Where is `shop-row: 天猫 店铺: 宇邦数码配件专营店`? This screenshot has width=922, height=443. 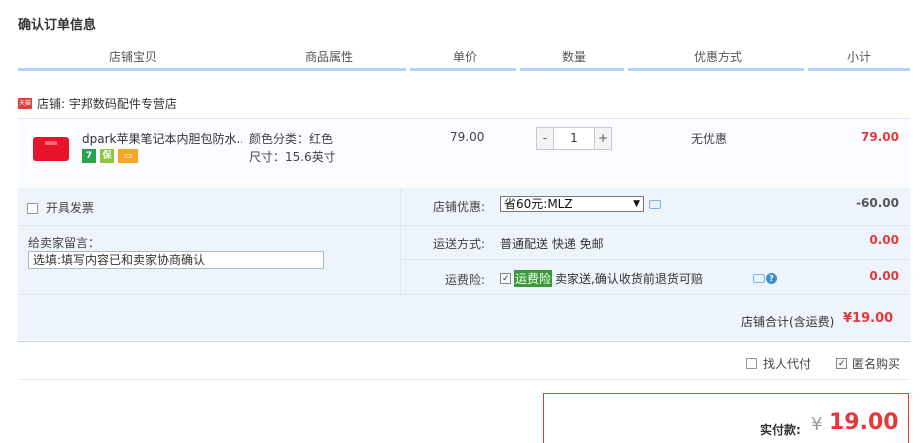
shop-row: 天猫 店铺: 宇邦数码配件专营店 is located at coordinates (97, 103).